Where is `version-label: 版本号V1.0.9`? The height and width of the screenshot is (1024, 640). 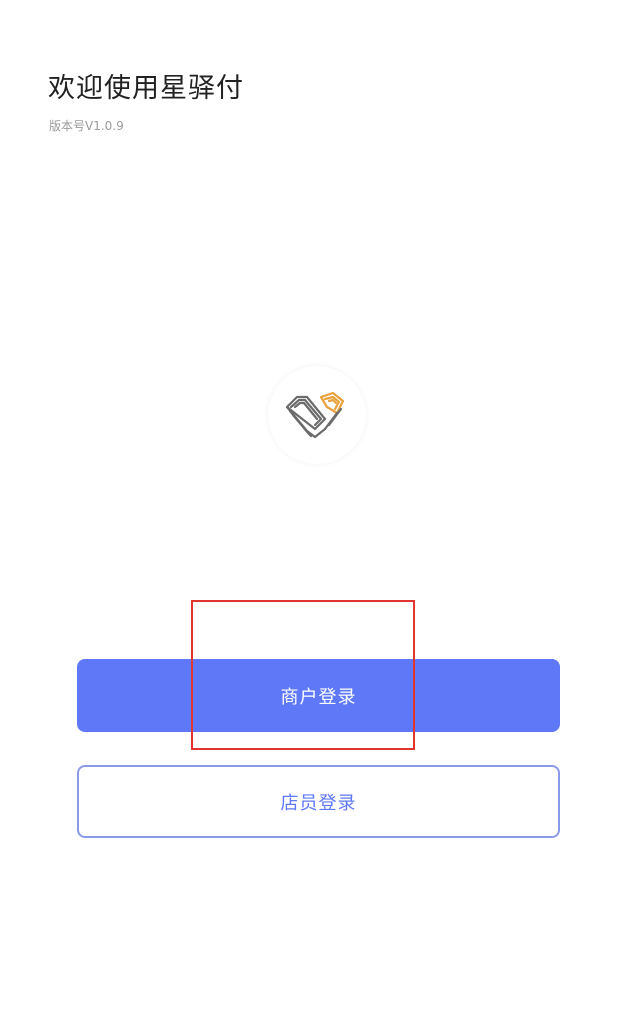 version-label: 版本号V1.0.9 is located at coordinates (86, 126).